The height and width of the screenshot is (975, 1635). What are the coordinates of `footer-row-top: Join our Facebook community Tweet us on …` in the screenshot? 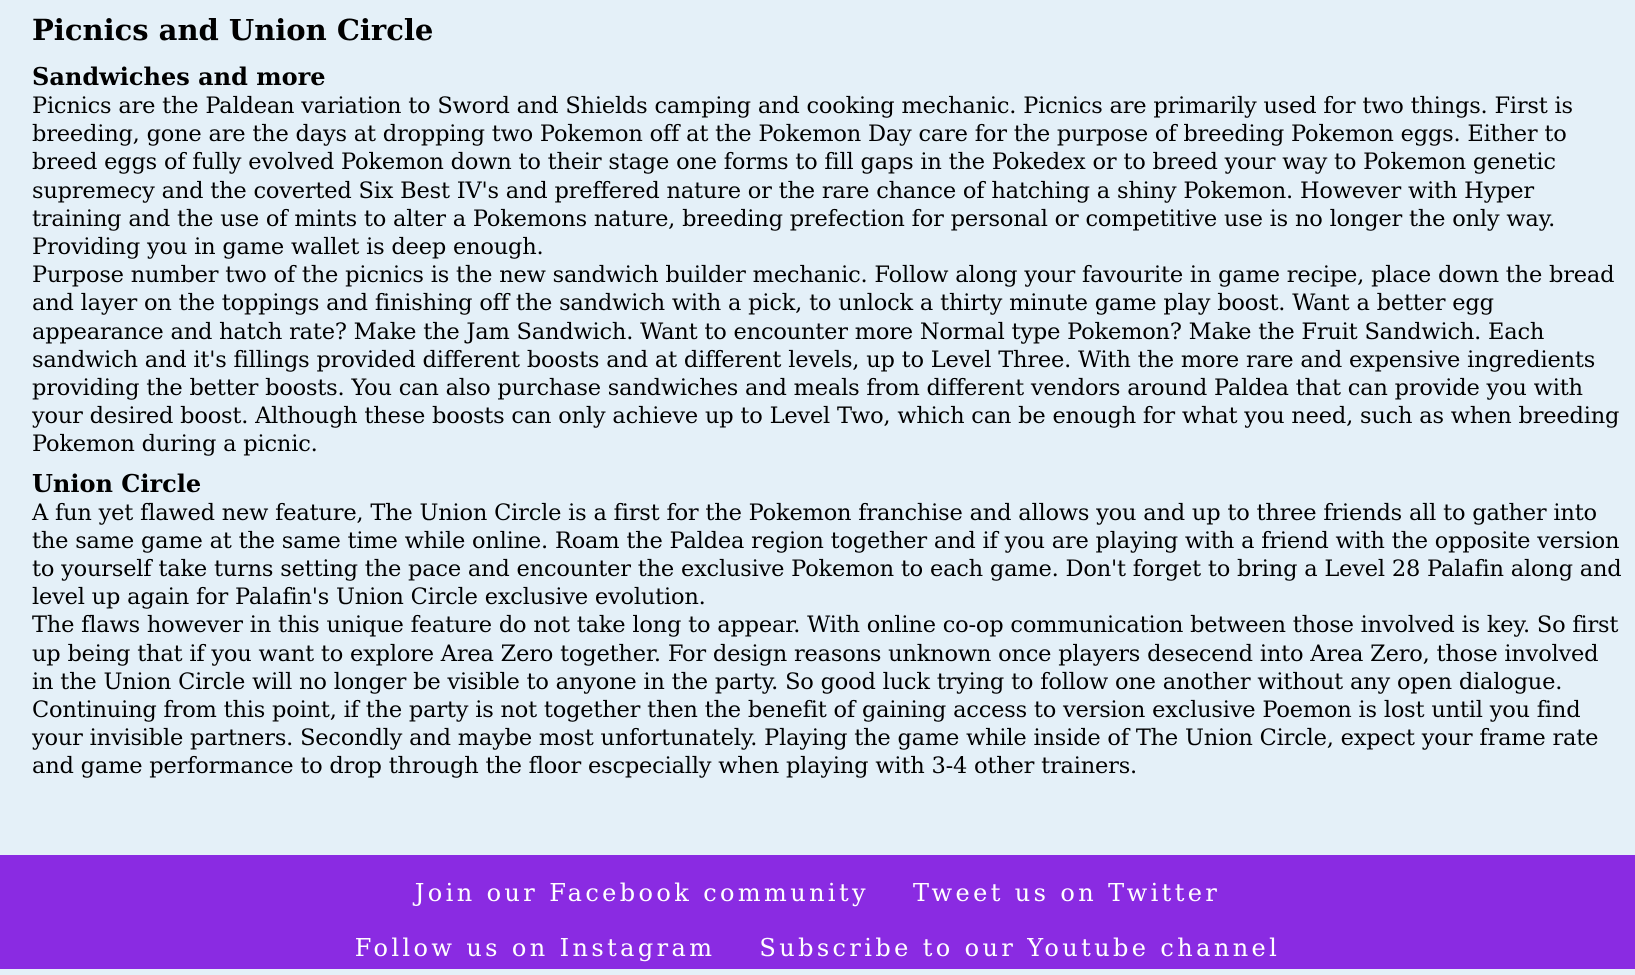 It's located at (817, 892).